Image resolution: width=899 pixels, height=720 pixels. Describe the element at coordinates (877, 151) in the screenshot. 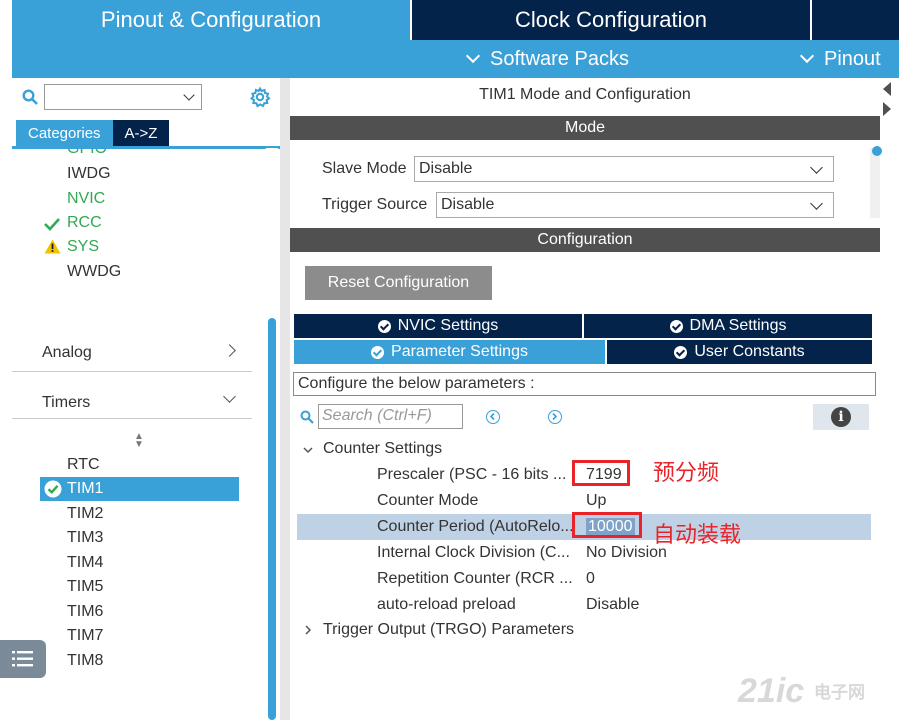

I see `mode-scrollbar-thumb` at that location.